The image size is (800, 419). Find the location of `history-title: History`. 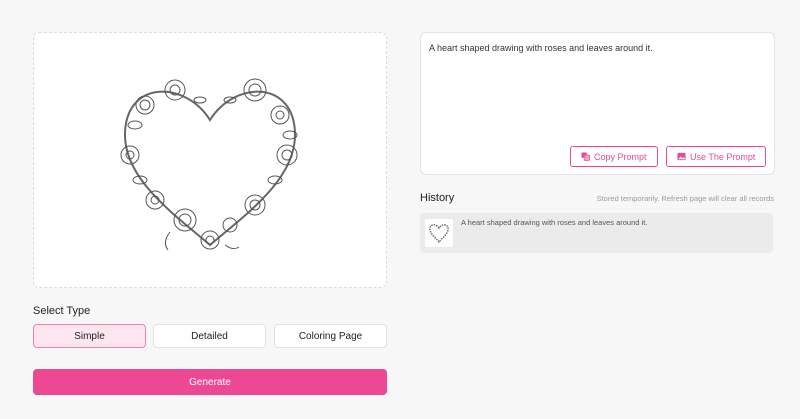

history-title: History is located at coordinates (437, 198).